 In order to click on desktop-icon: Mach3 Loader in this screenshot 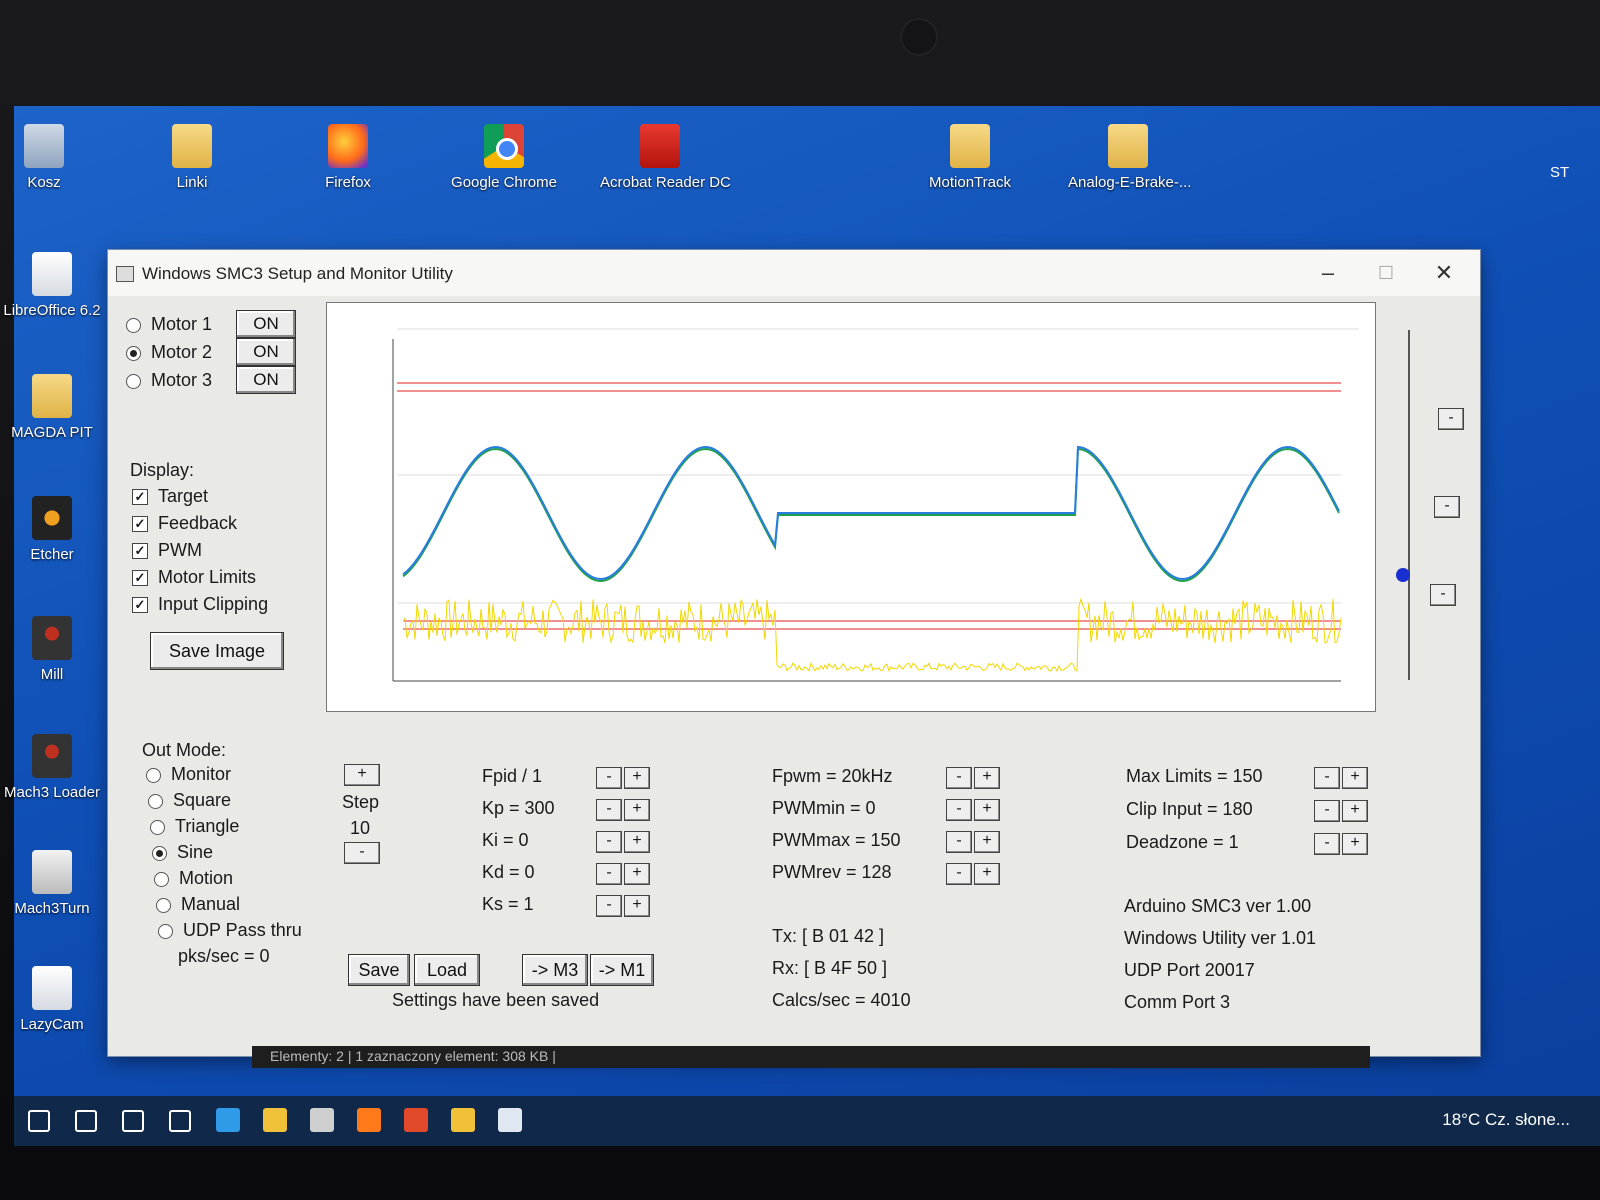, I will do `click(56, 767)`.